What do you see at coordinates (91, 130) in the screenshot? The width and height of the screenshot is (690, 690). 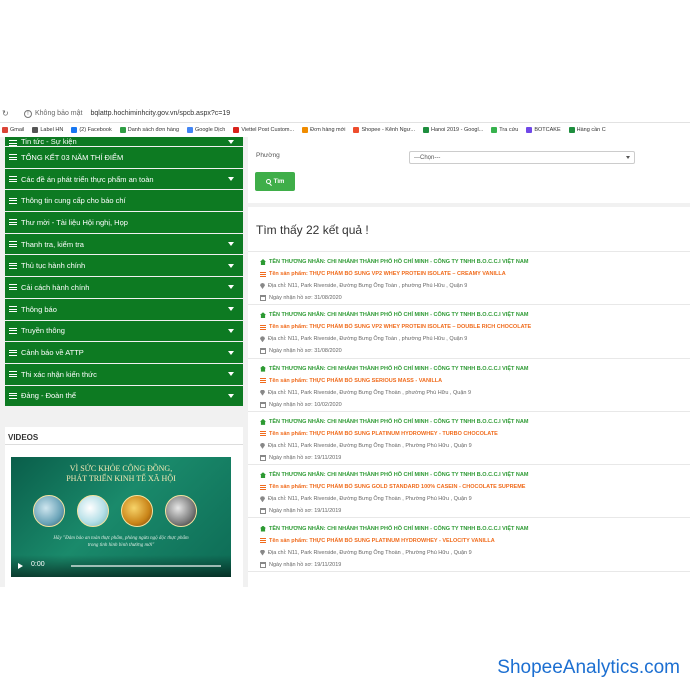 I see `bookmark-item: (2) Facebook` at bounding box center [91, 130].